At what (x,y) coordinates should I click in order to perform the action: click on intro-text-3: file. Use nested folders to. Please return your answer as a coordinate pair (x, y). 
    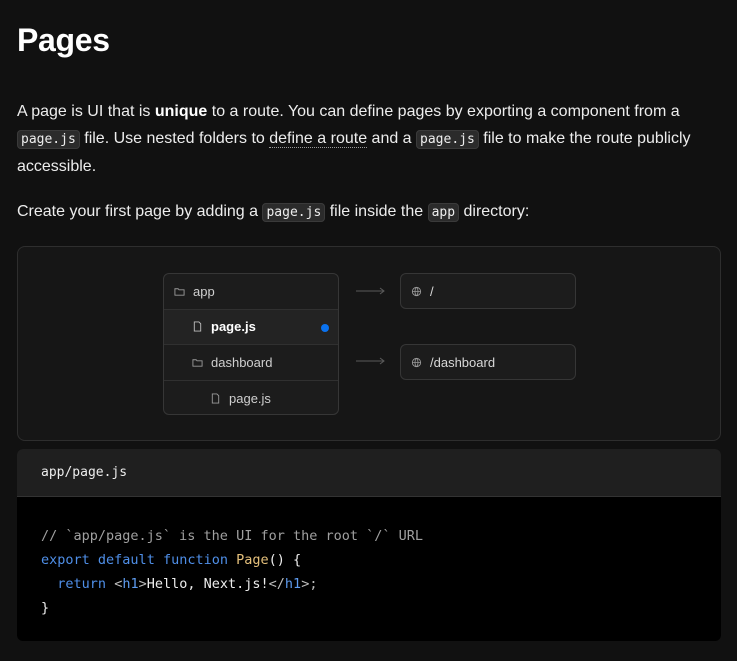
    Looking at the image, I should click on (174, 138).